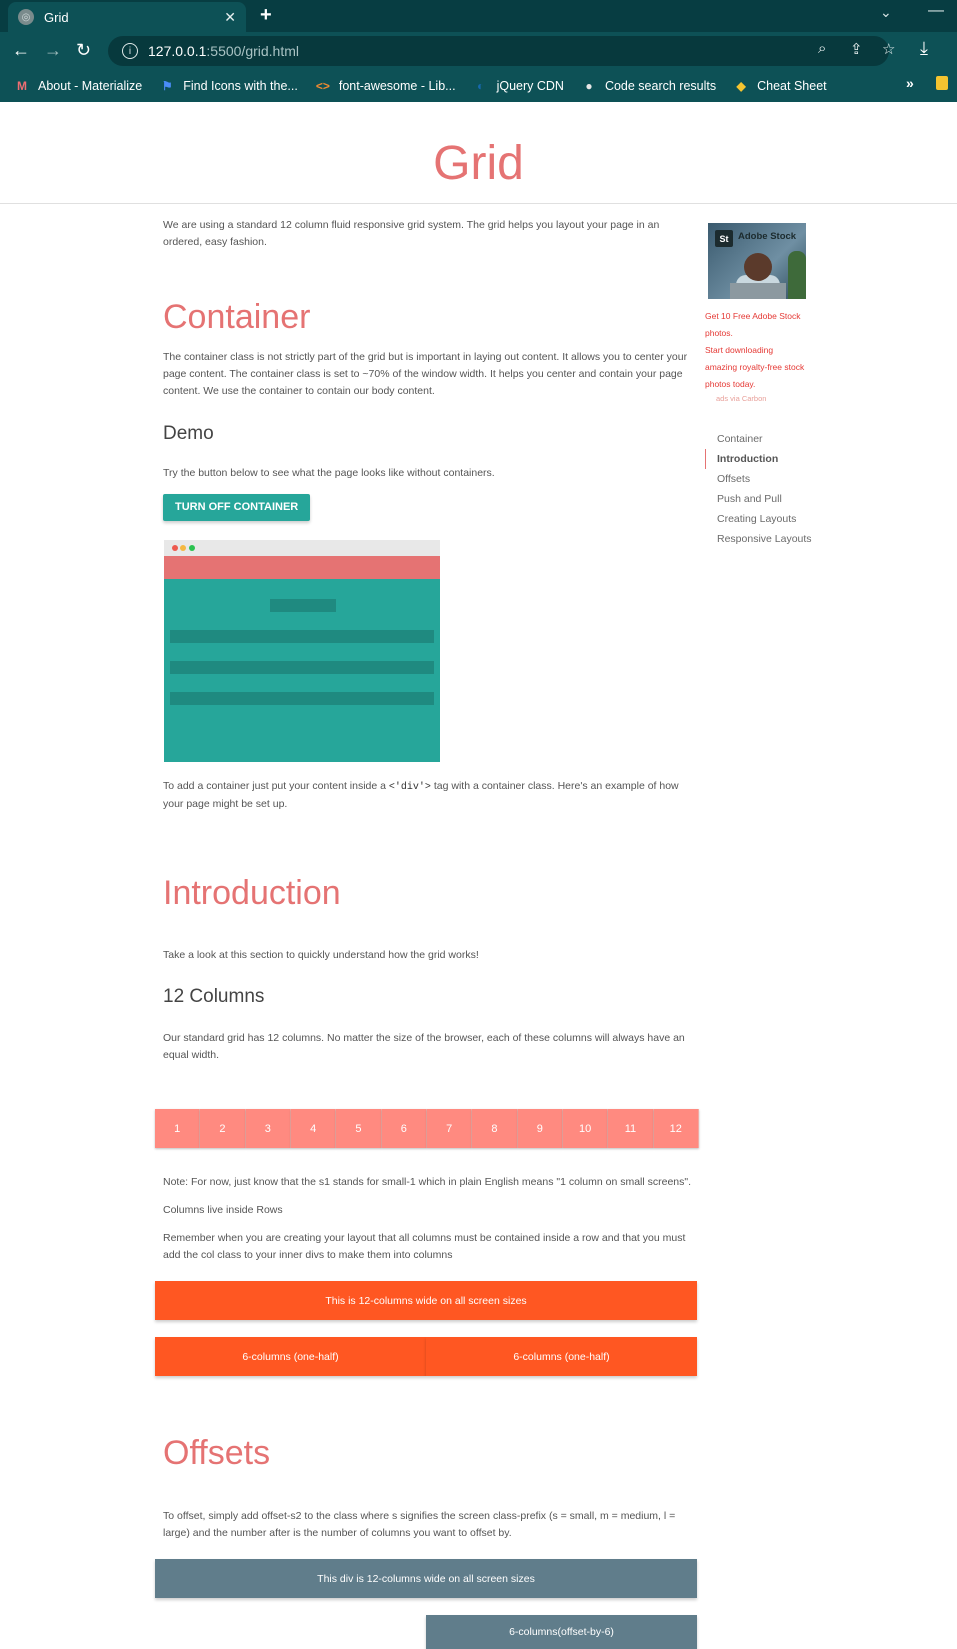 This screenshot has width=957, height=1649. Describe the element at coordinates (83, 50) in the screenshot. I see `reload-icon: ↻` at that location.